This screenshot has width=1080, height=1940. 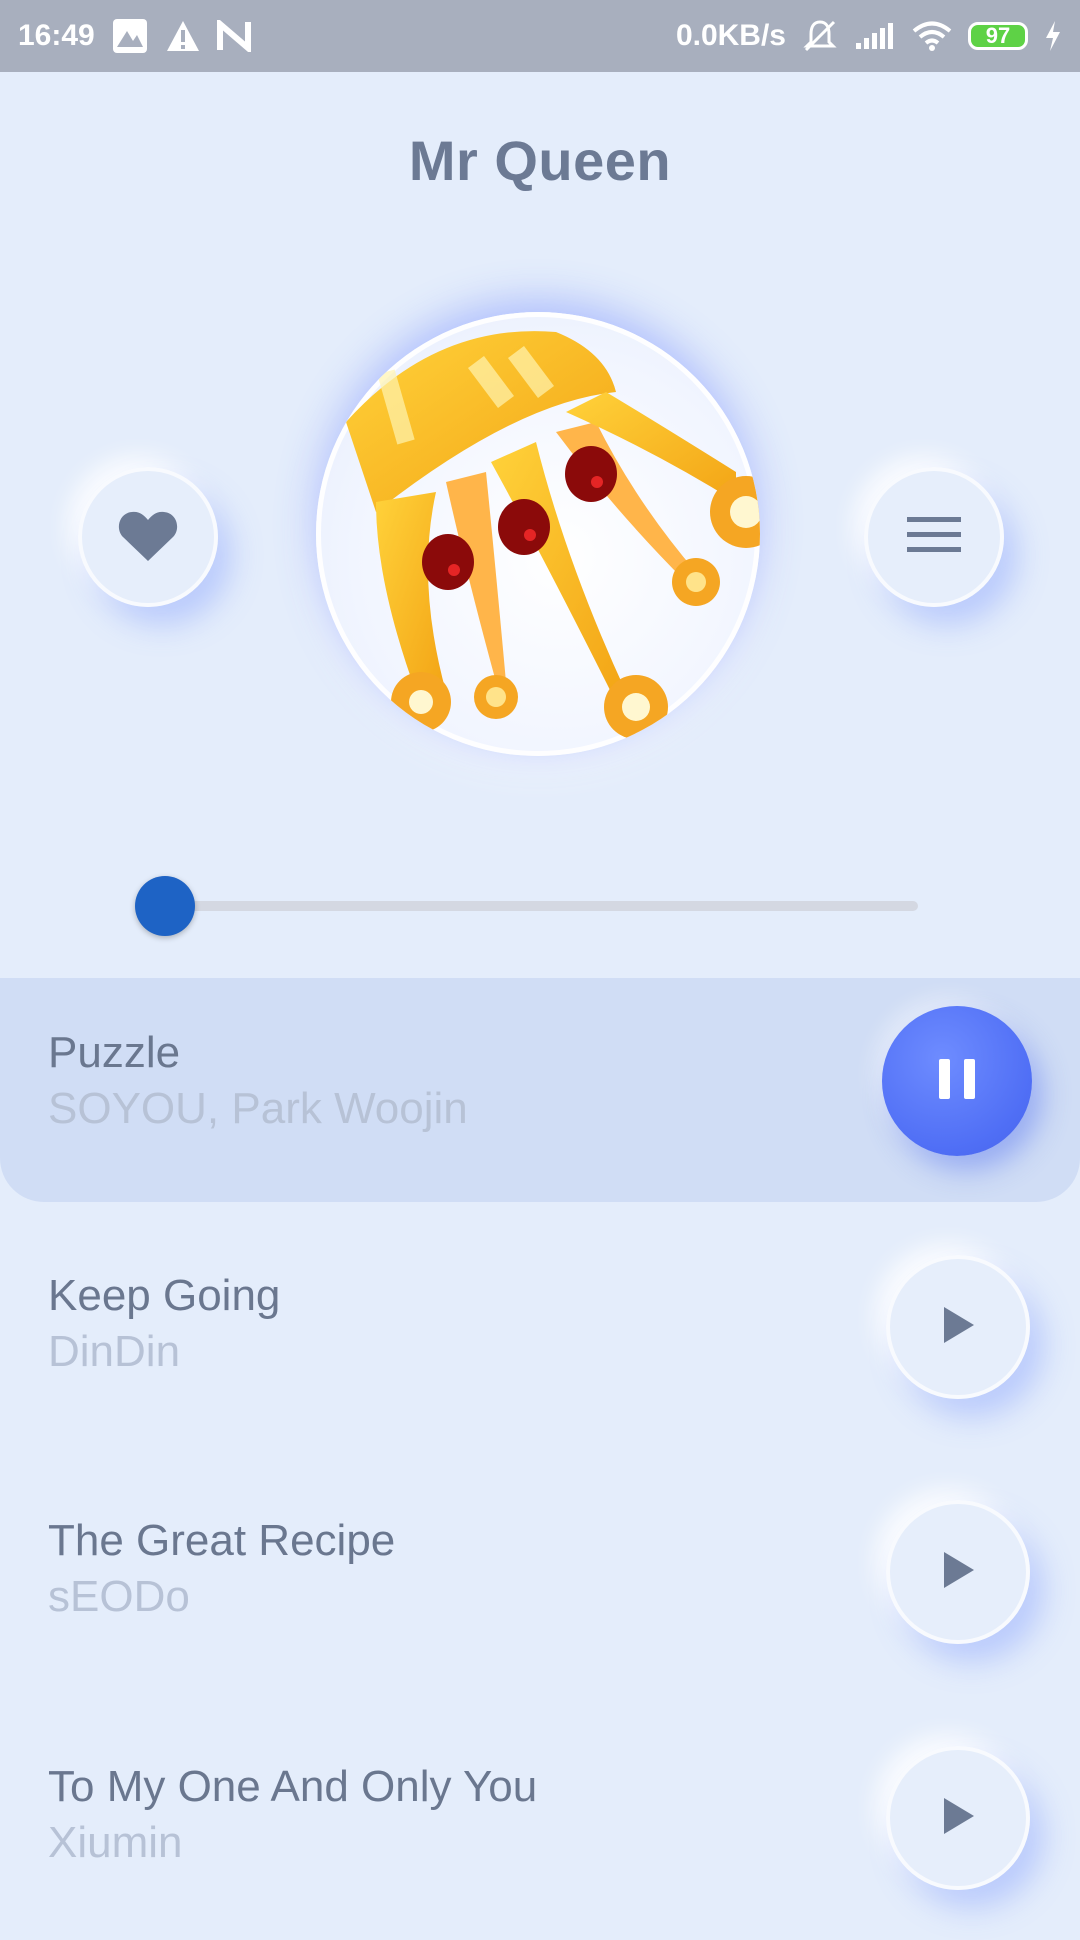 What do you see at coordinates (540, 160) in the screenshot?
I see `page-title: Mr Queen` at bounding box center [540, 160].